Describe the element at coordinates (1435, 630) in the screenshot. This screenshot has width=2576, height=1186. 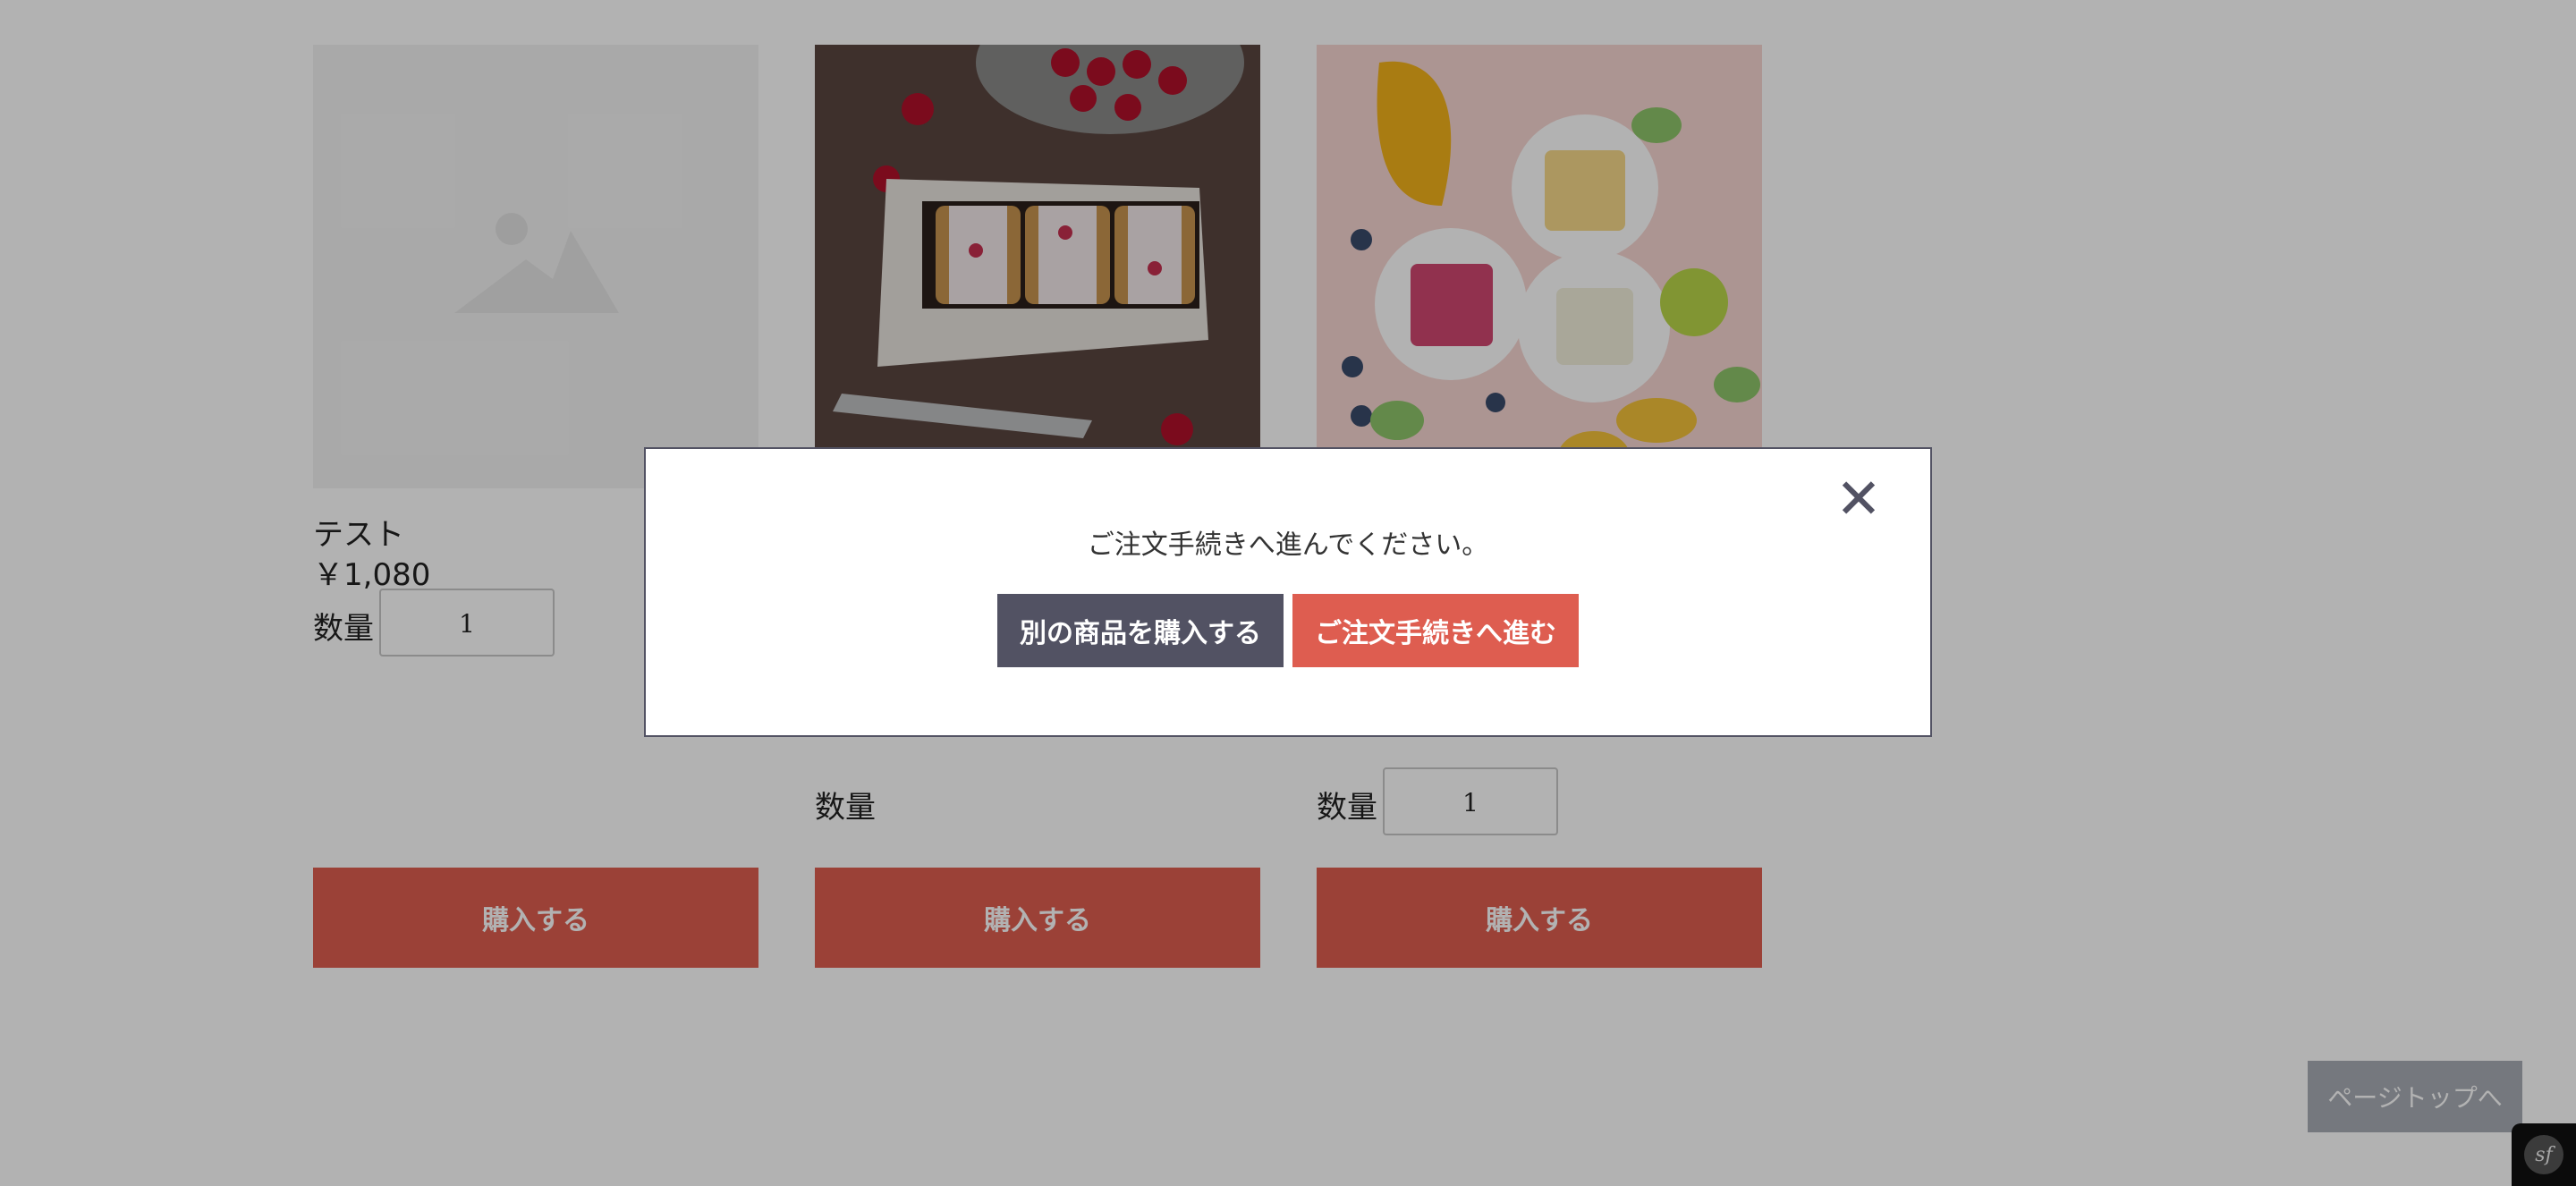
I see `checkout-button: ご注文手続きへ進む` at that location.